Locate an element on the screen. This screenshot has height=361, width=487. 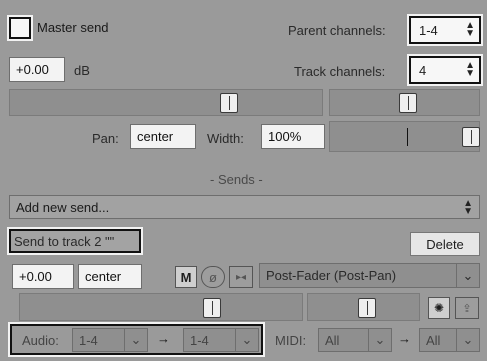
send-pan-slider-thumb is located at coordinates (367, 308).